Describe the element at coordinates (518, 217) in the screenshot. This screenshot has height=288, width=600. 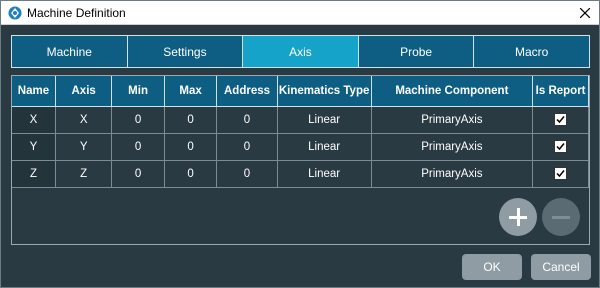
I see `add-row-button` at that location.